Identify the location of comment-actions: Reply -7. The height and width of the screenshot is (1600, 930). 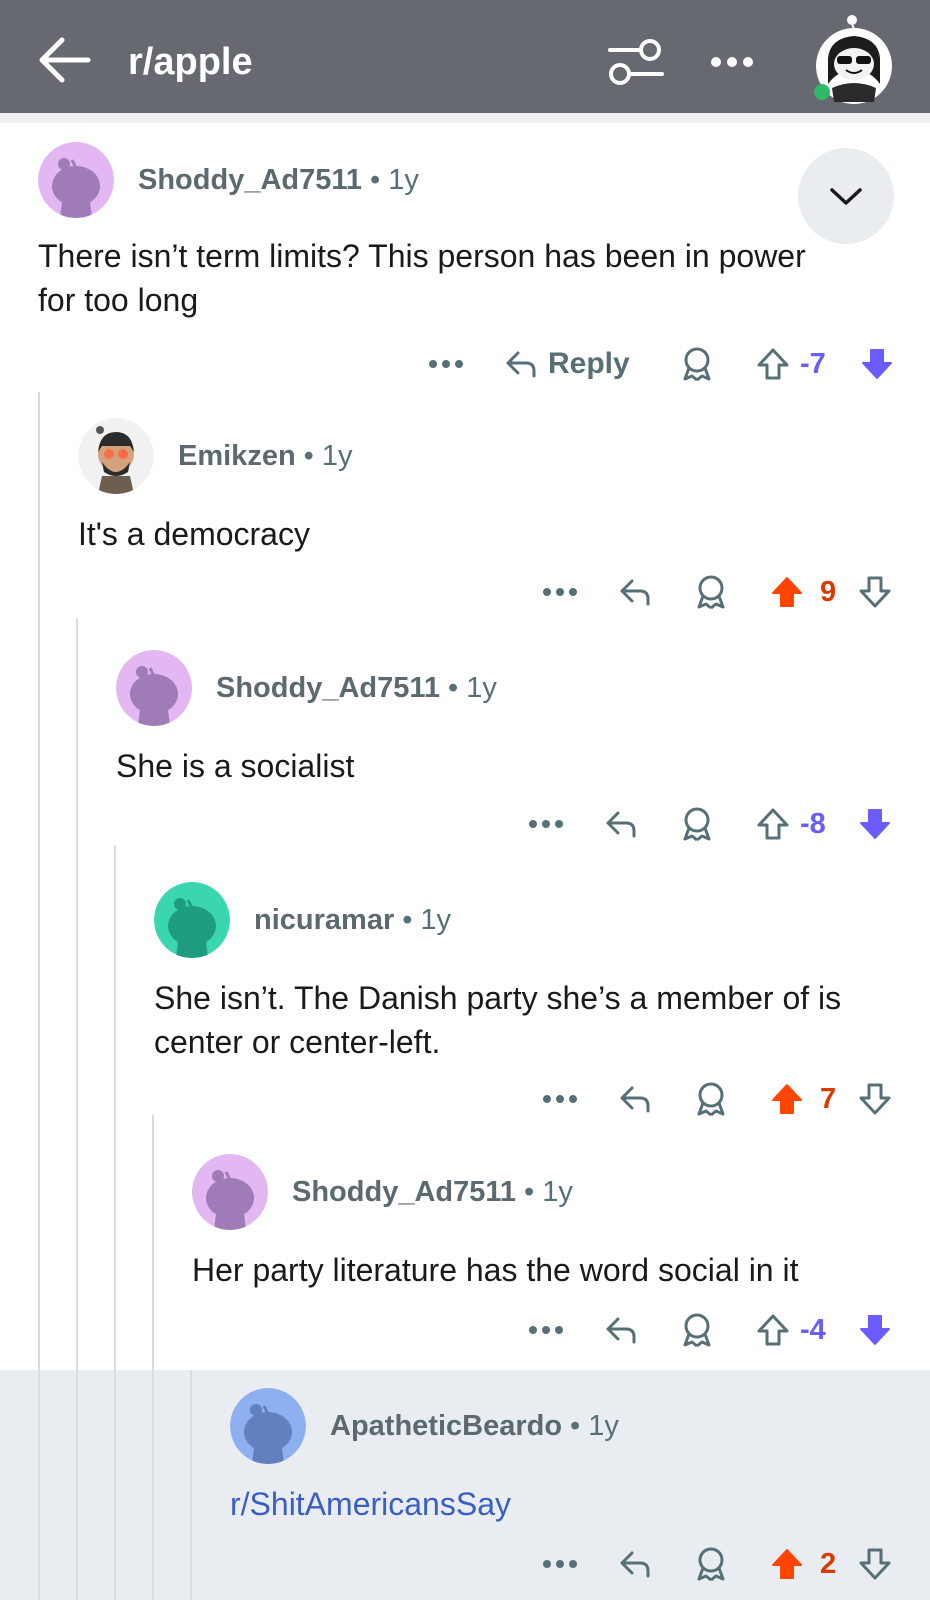
(465, 364).